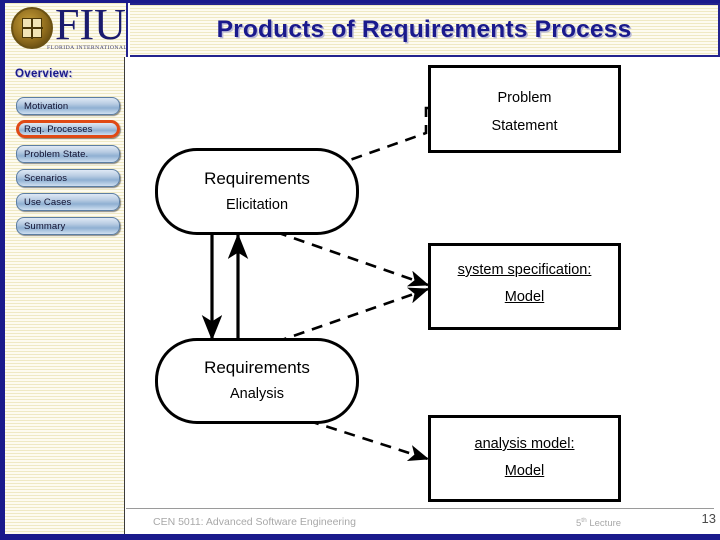 This screenshot has width=720, height=540. I want to click on node-line-2: Statement, so click(524, 126).